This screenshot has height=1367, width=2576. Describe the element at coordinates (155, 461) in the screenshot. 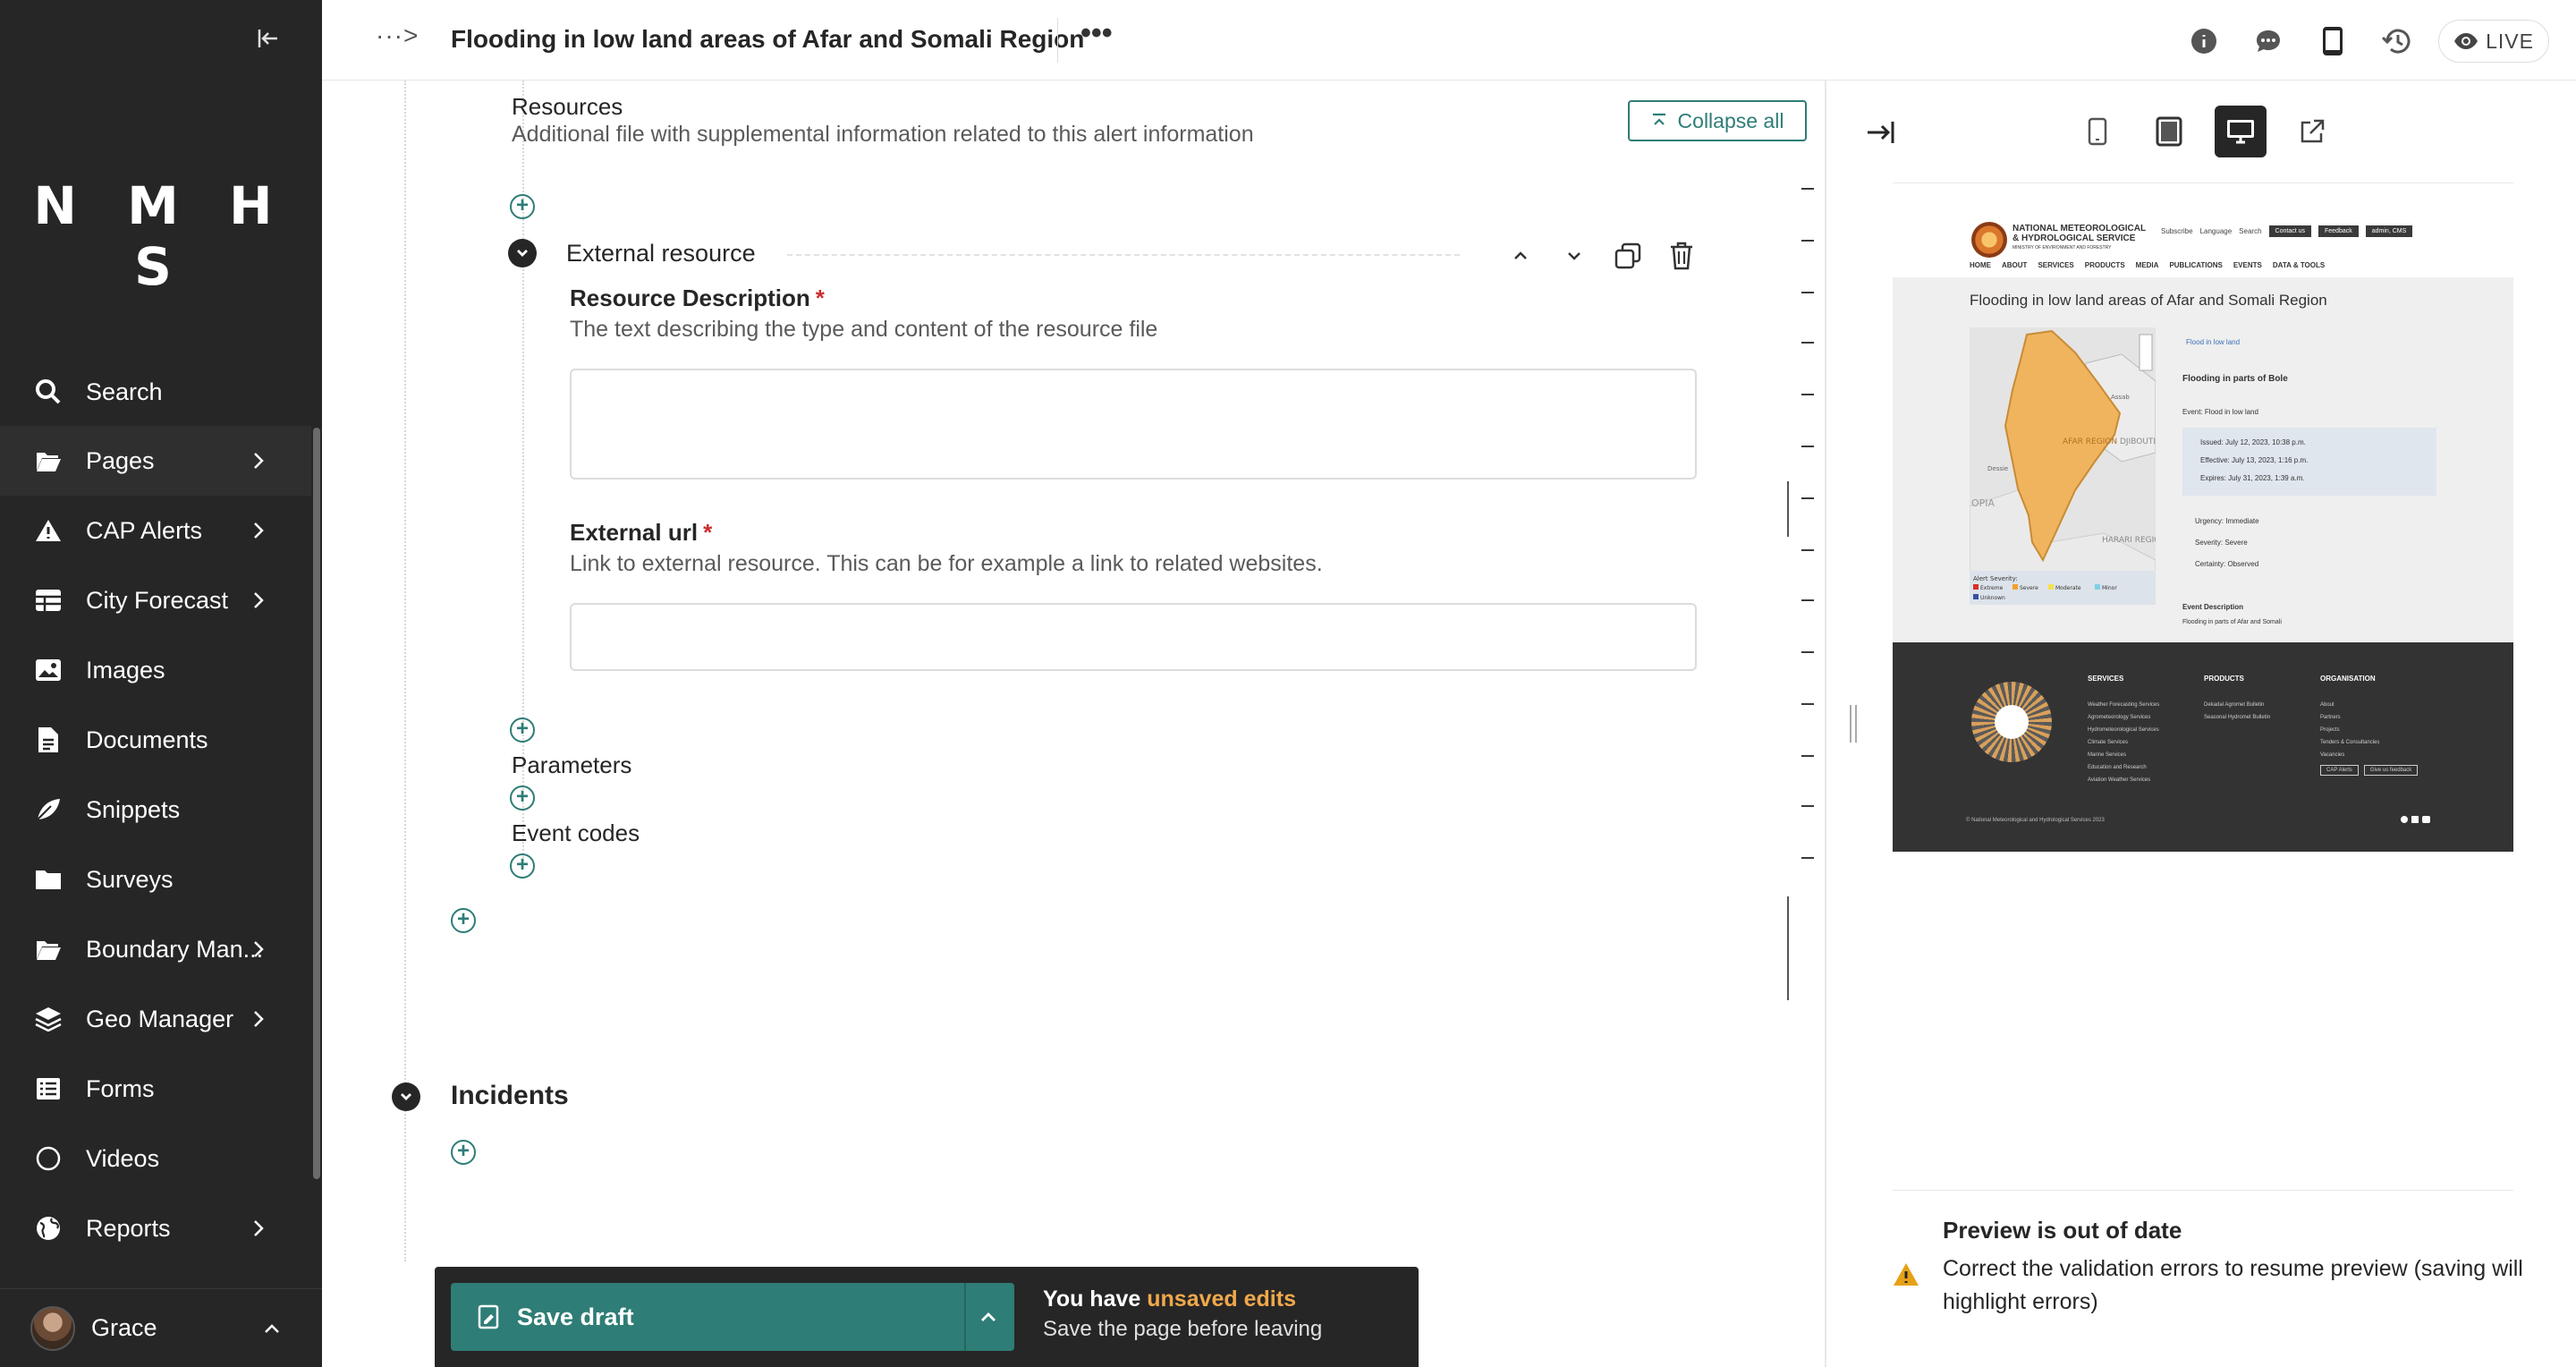

I see `sidebar-item-pages: Pages` at that location.